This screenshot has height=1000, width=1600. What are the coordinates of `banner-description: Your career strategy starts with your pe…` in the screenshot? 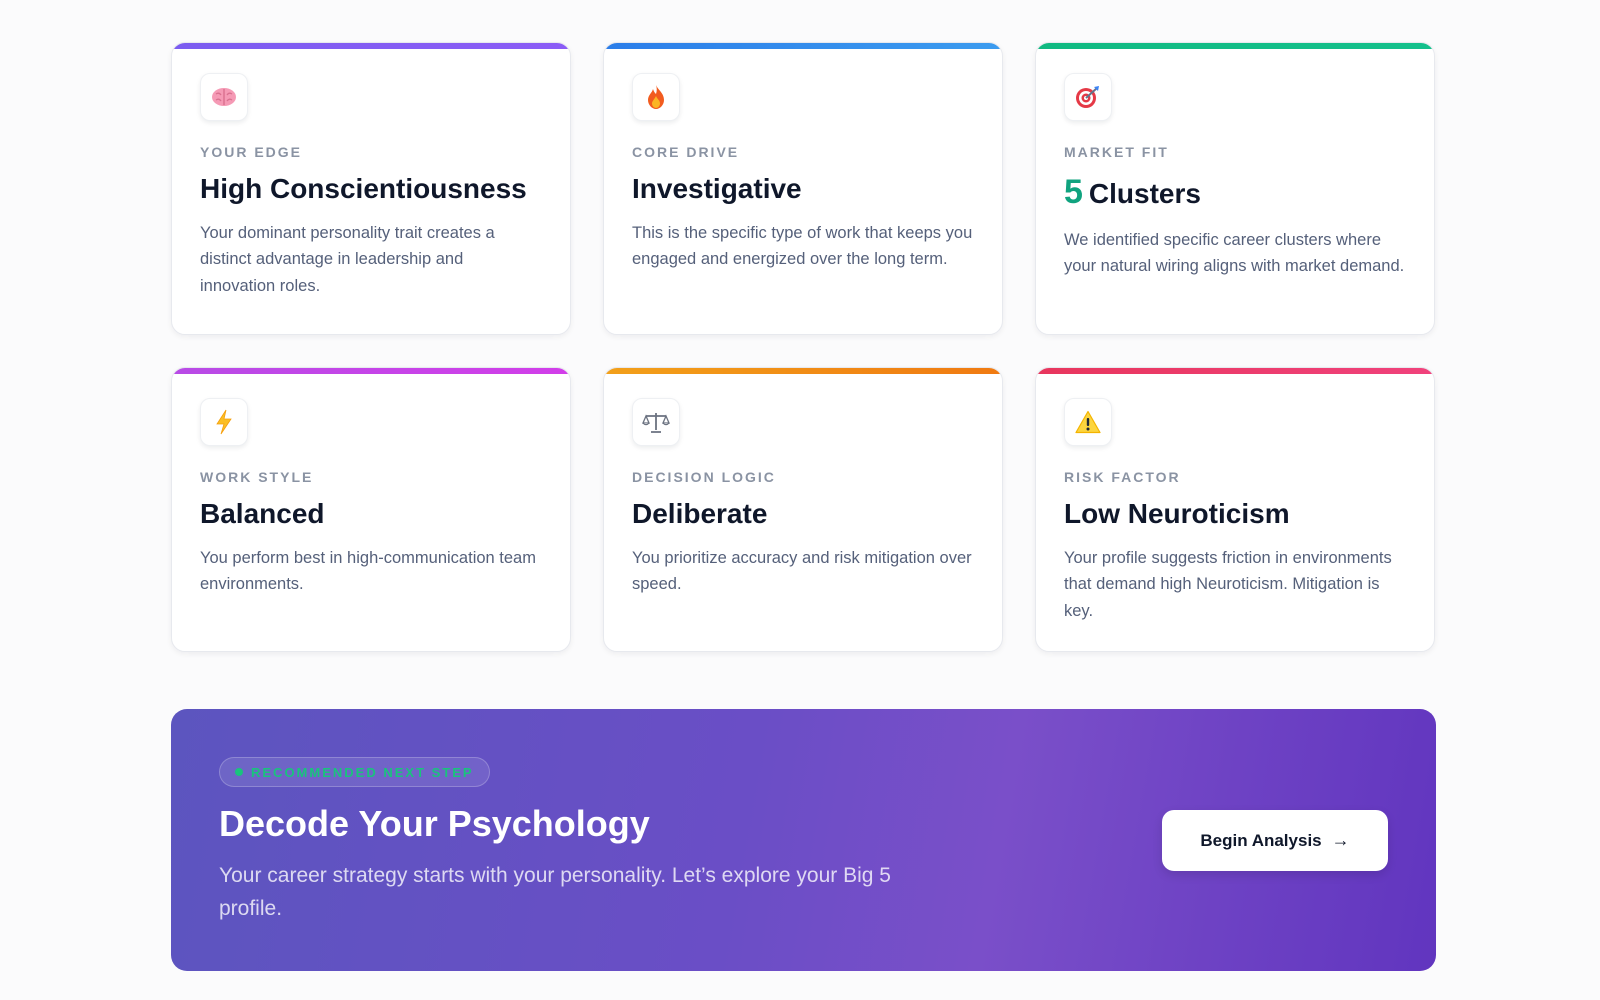 It's located at (555, 892).